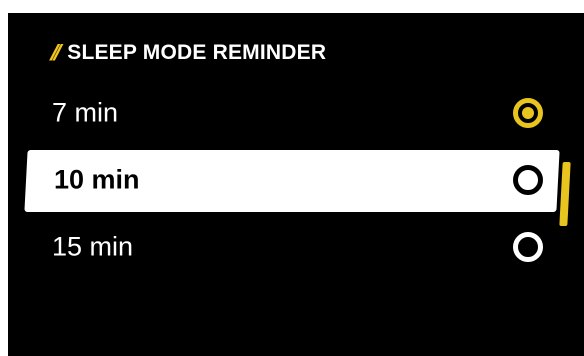 Image resolution: width=584 pixels, height=356 pixels. I want to click on option-label: 7 min, so click(85, 112).